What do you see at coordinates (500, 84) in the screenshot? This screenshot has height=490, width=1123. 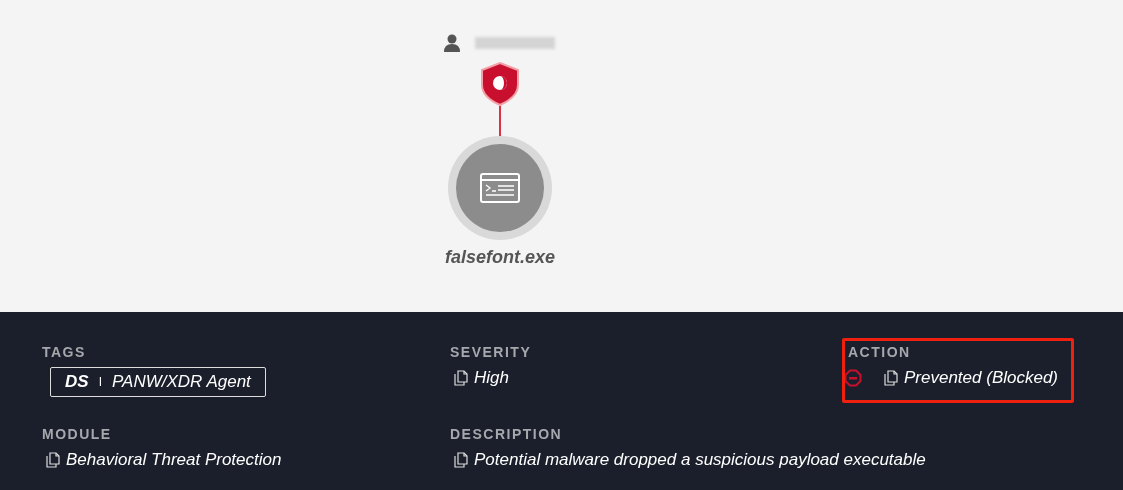 I see `shield-icon` at bounding box center [500, 84].